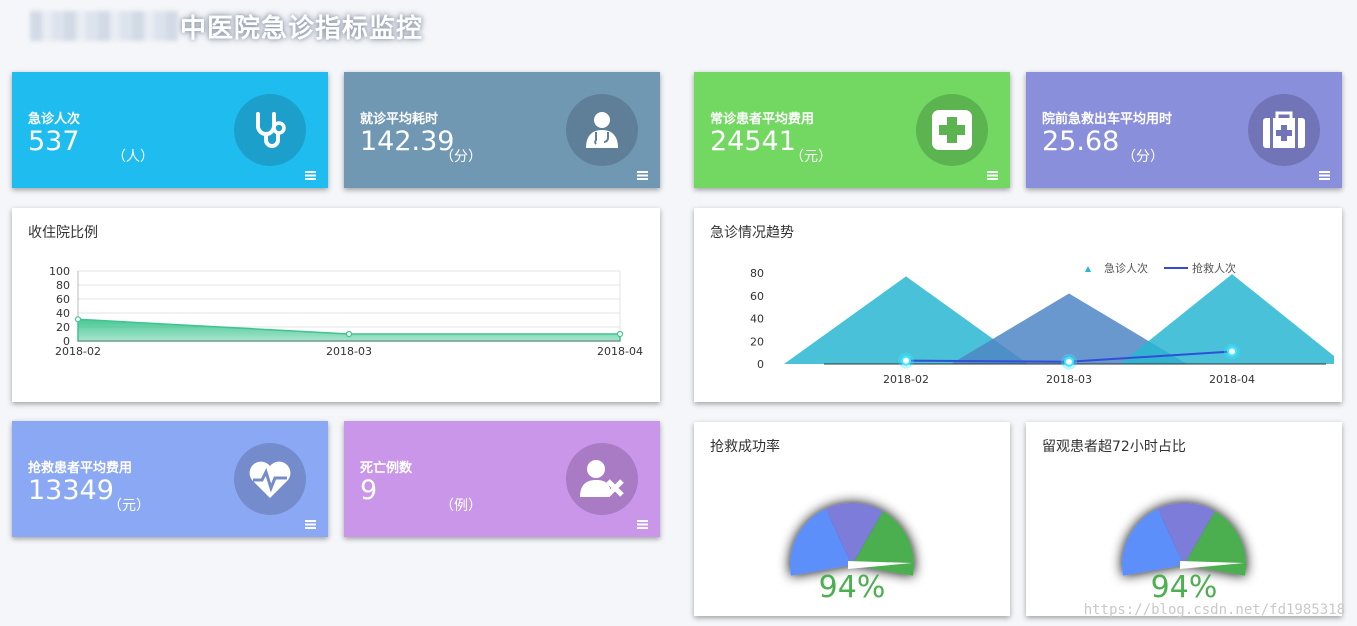  I want to click on card-label: 急诊人次, so click(54, 119).